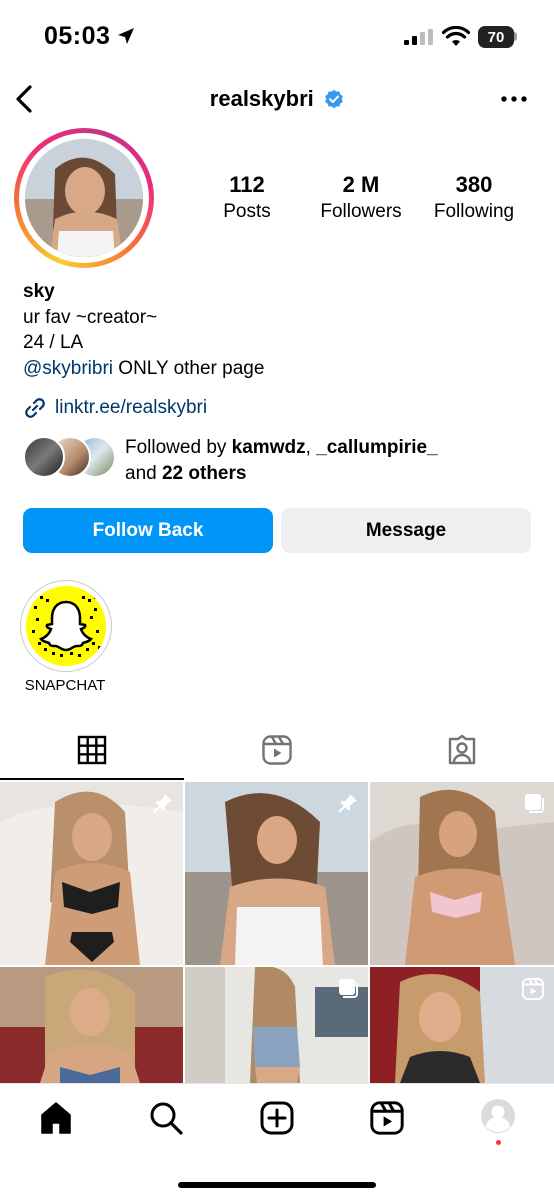 This screenshot has height=1201, width=554. Describe the element at coordinates (77, 36) in the screenshot. I see `status-time: 05:03` at that location.